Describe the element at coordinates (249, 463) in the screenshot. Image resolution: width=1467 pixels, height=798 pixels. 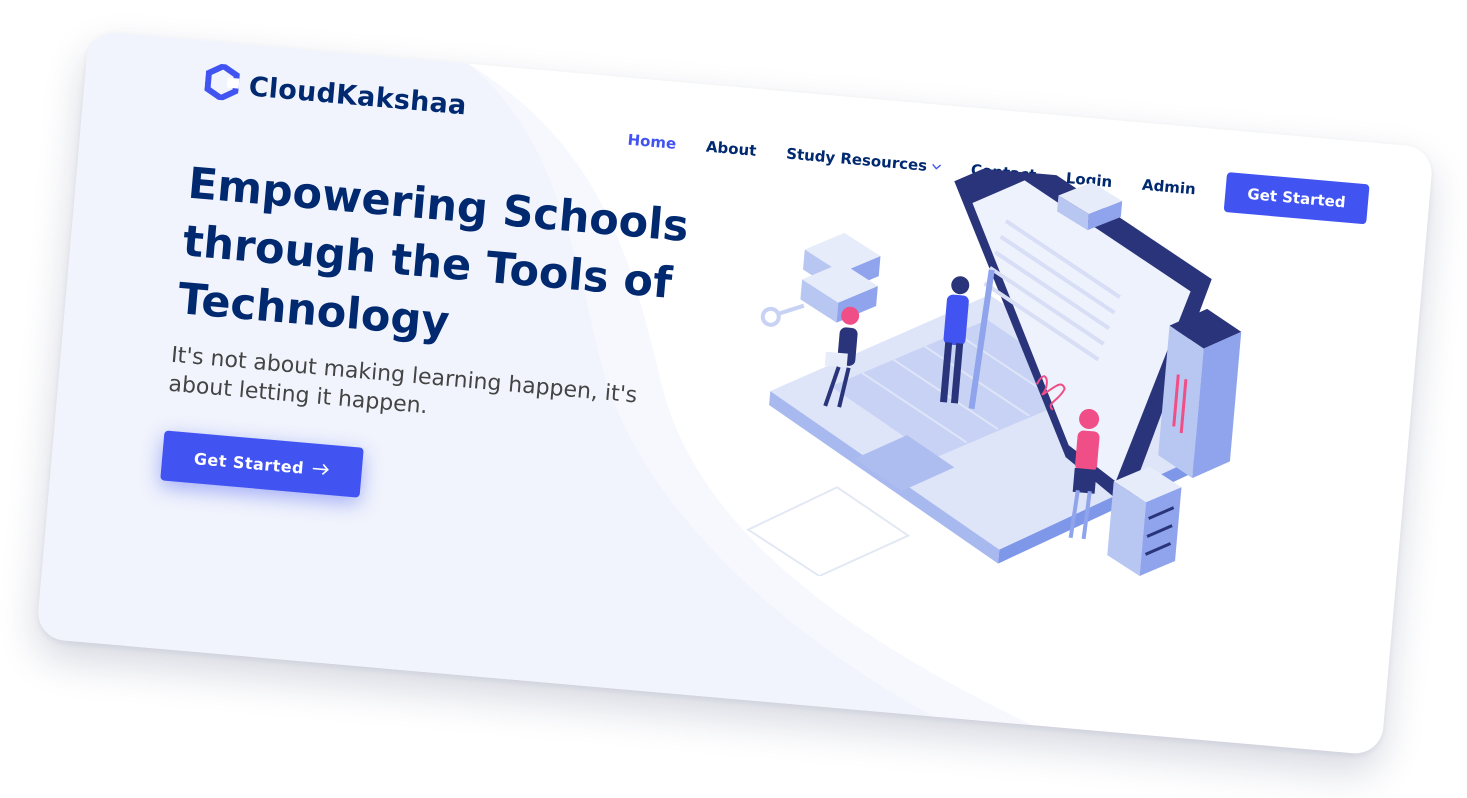
I see `hero-cta-label: Get Started` at that location.